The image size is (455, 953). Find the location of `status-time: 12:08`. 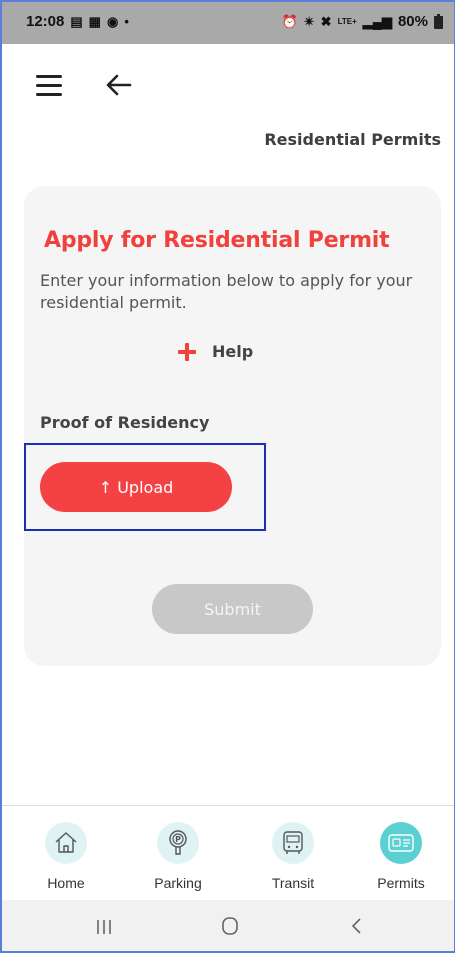

status-time: 12:08 is located at coordinates (45, 21).